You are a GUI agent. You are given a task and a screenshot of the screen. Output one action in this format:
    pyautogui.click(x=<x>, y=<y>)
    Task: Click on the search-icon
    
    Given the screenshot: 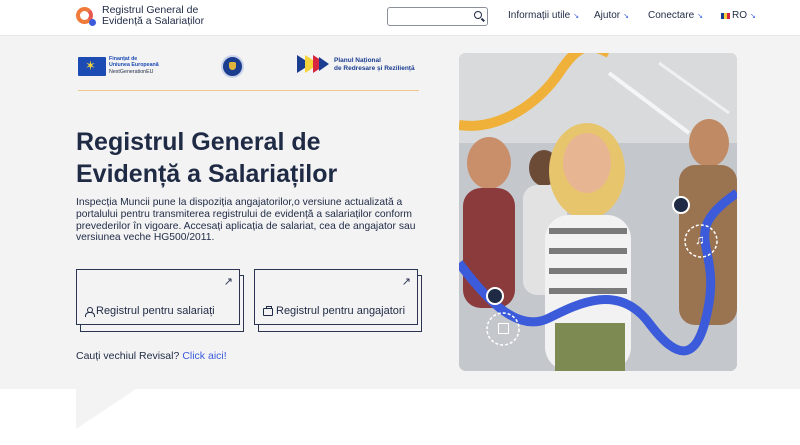 What is the action you would take?
    pyautogui.click(x=478, y=15)
    